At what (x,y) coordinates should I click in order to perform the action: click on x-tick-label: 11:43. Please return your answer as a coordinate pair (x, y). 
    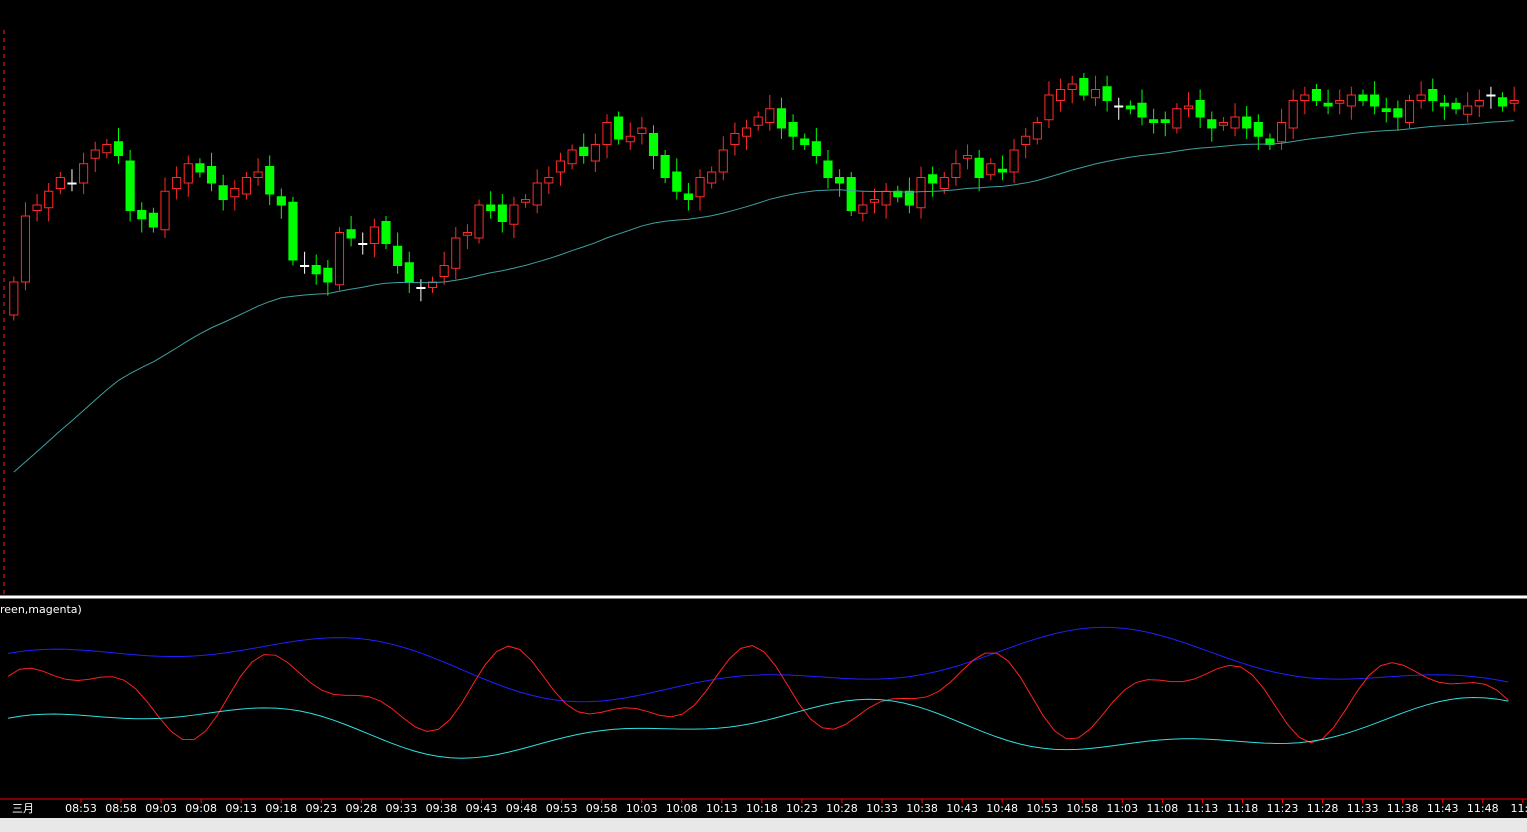
    Looking at the image, I should click on (1442, 808).